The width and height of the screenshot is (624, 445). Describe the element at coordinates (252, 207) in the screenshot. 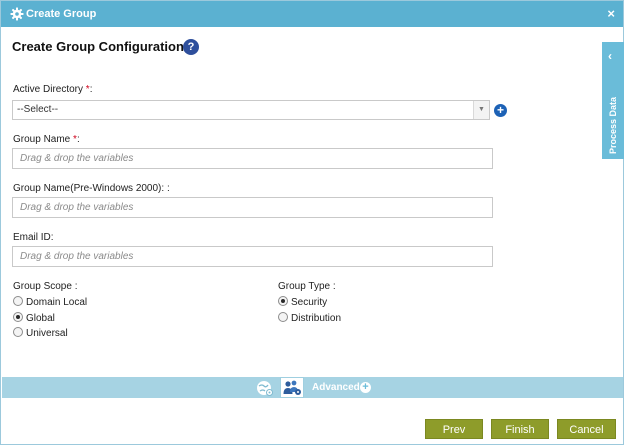

I see `group-name-pre2000-input: Drag & drop the variables` at that location.